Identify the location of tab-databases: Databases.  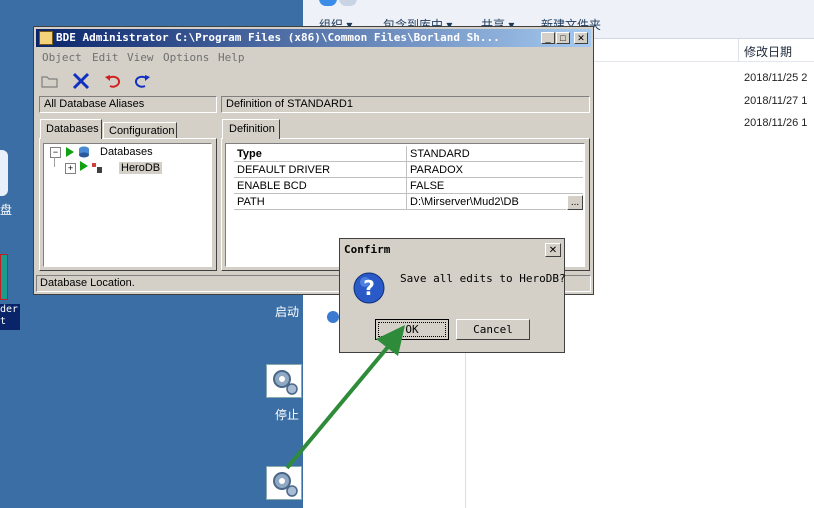
(71, 129).